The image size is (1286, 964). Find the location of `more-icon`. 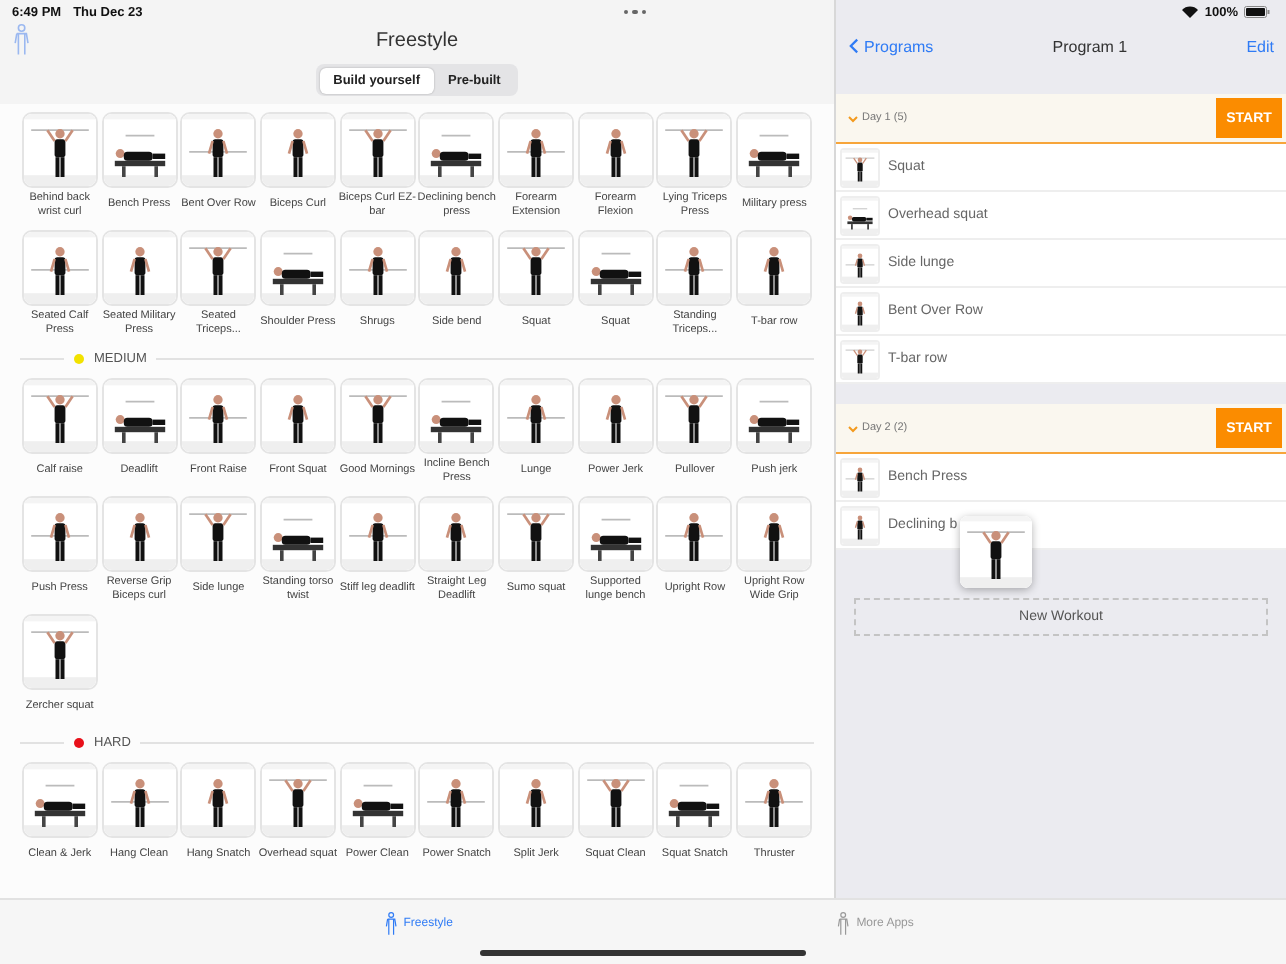

more-icon is located at coordinates (634, 12).